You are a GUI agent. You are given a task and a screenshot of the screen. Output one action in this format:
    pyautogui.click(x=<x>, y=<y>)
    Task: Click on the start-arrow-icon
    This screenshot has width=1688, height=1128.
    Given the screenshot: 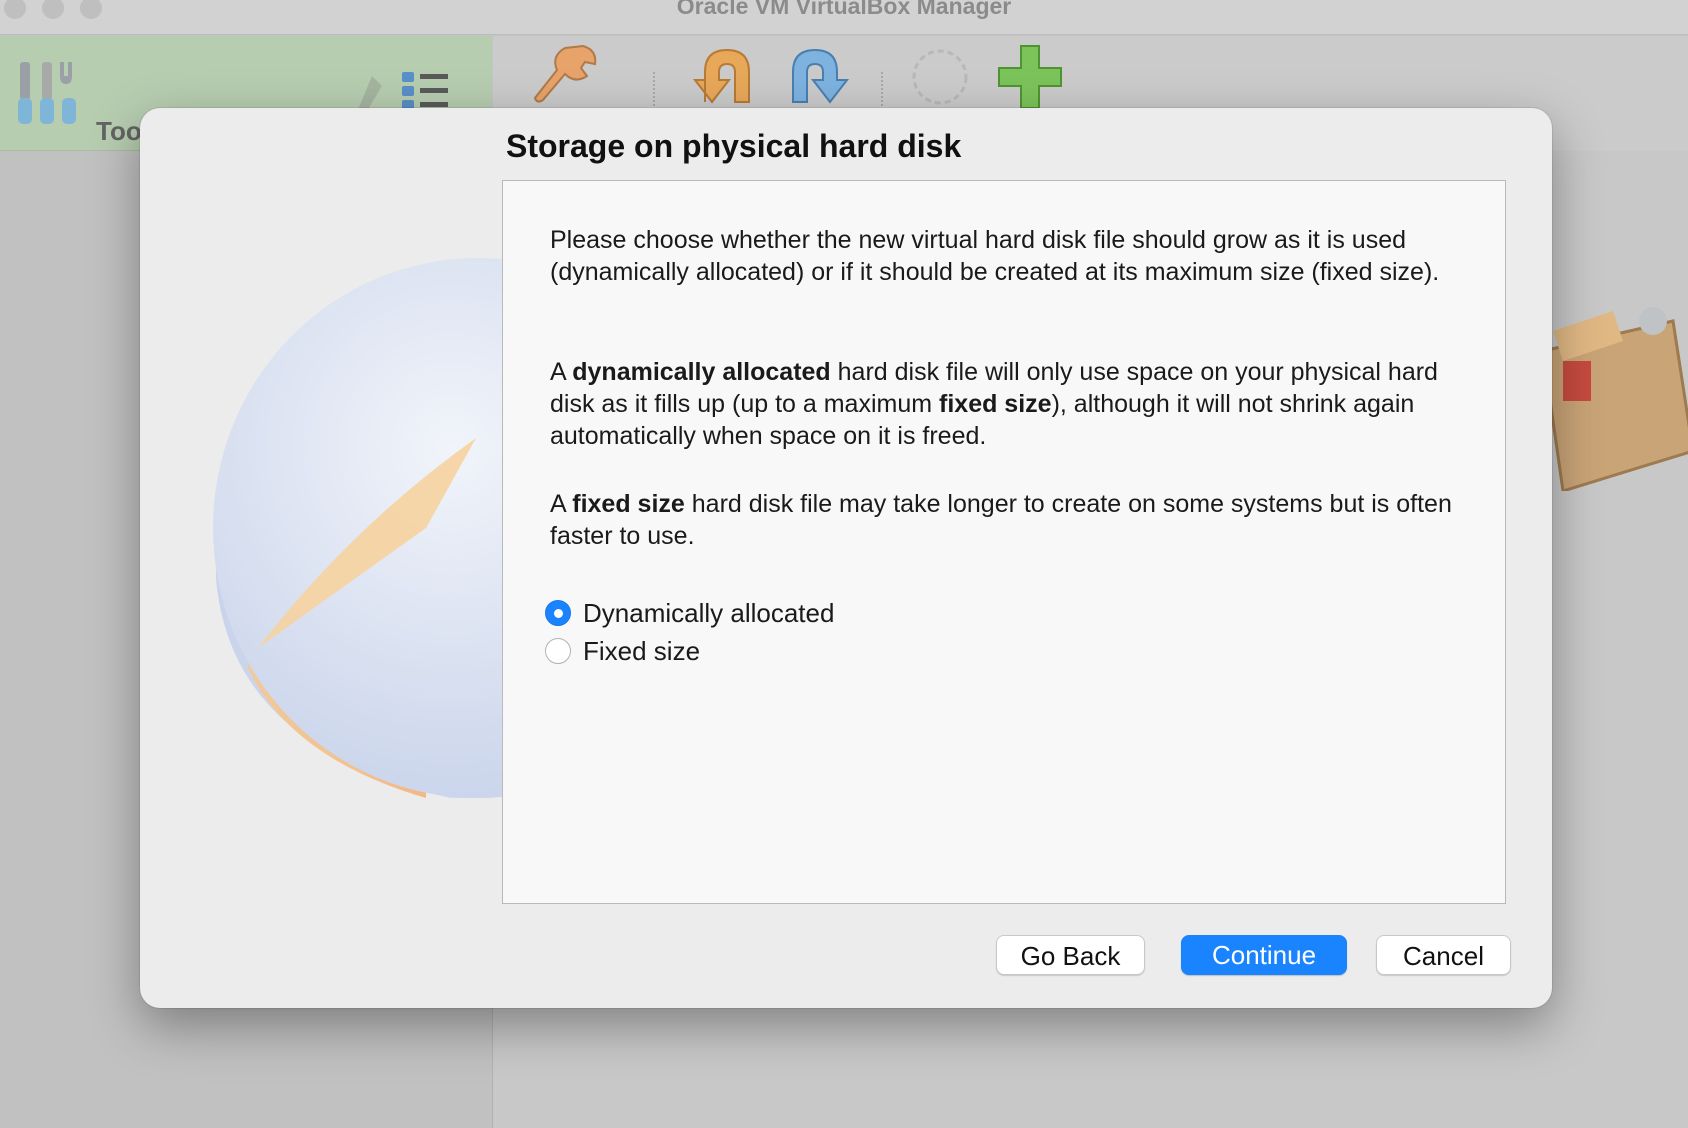 What is the action you would take?
    pyautogui.click(x=820, y=77)
    